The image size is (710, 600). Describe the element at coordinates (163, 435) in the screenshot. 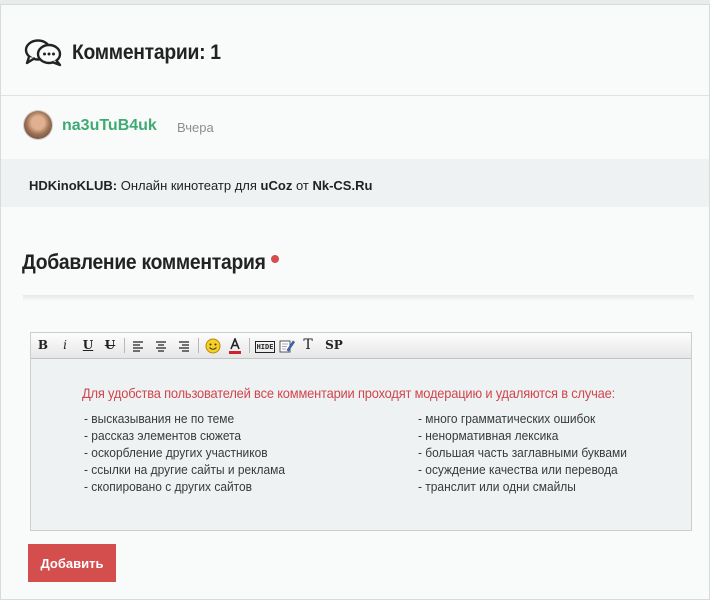

I see `rule-item: - рассказ элементов сюжета` at that location.